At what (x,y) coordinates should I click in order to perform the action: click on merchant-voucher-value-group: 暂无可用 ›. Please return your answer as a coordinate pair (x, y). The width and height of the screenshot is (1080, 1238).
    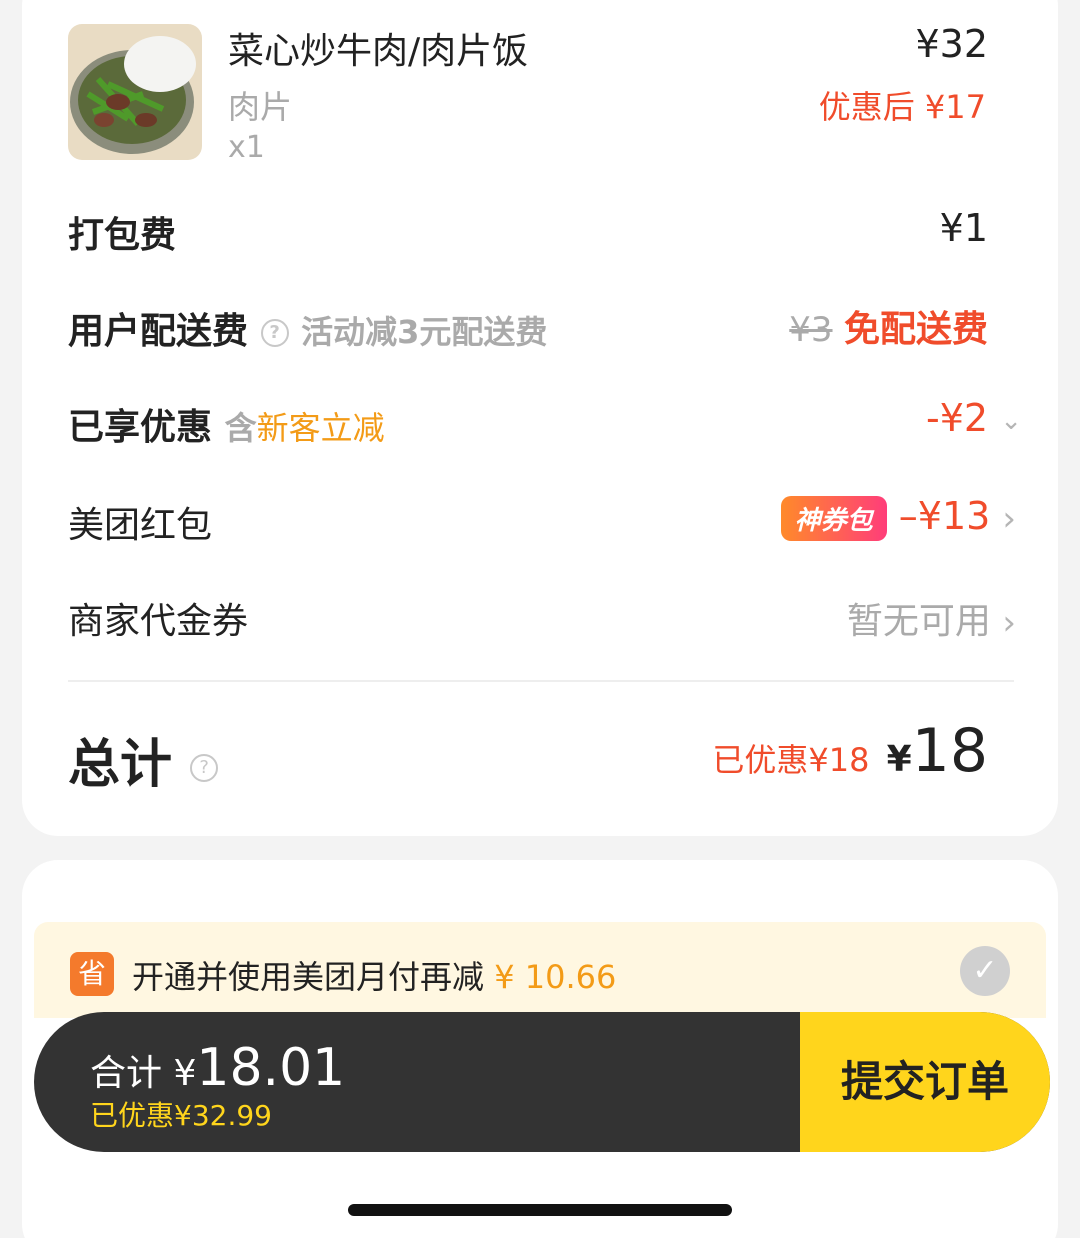
    Looking at the image, I should click on (931, 618).